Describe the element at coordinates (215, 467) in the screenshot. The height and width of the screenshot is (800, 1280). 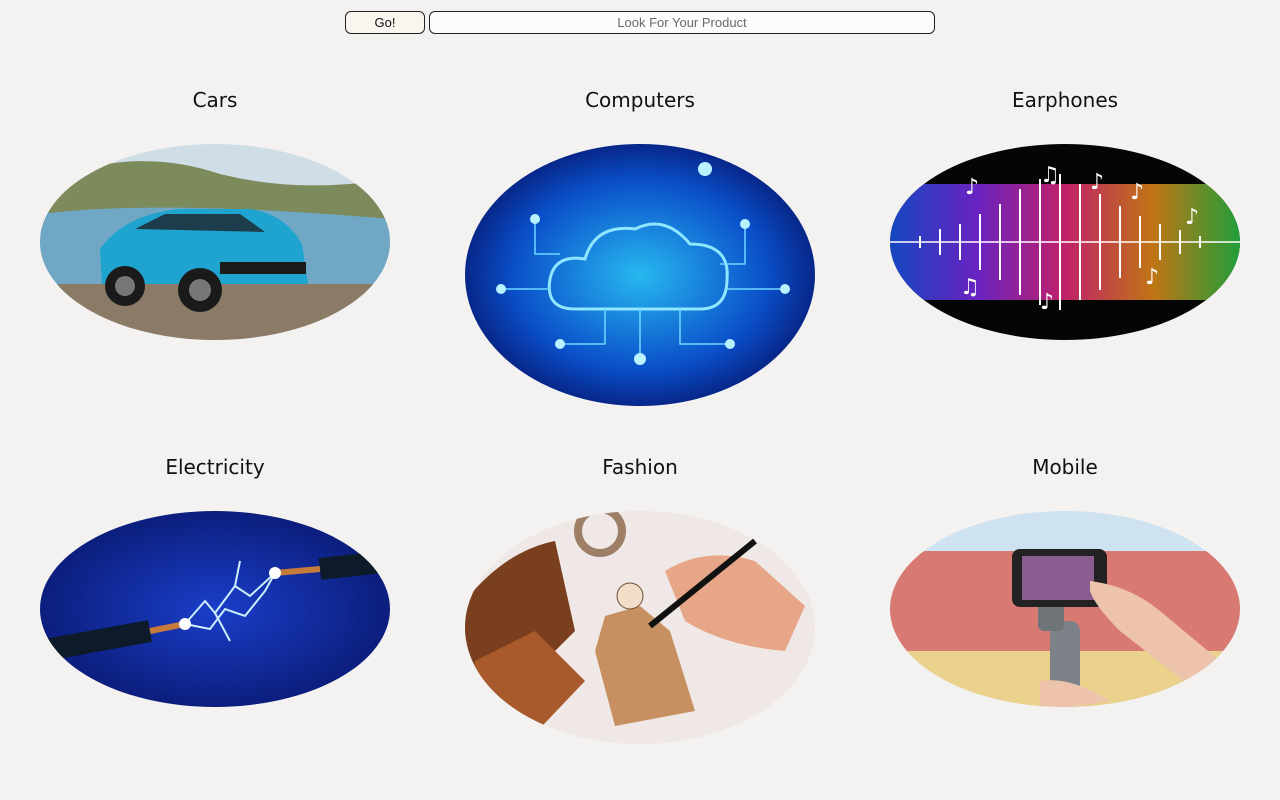
I see `category-title: Electricity` at that location.